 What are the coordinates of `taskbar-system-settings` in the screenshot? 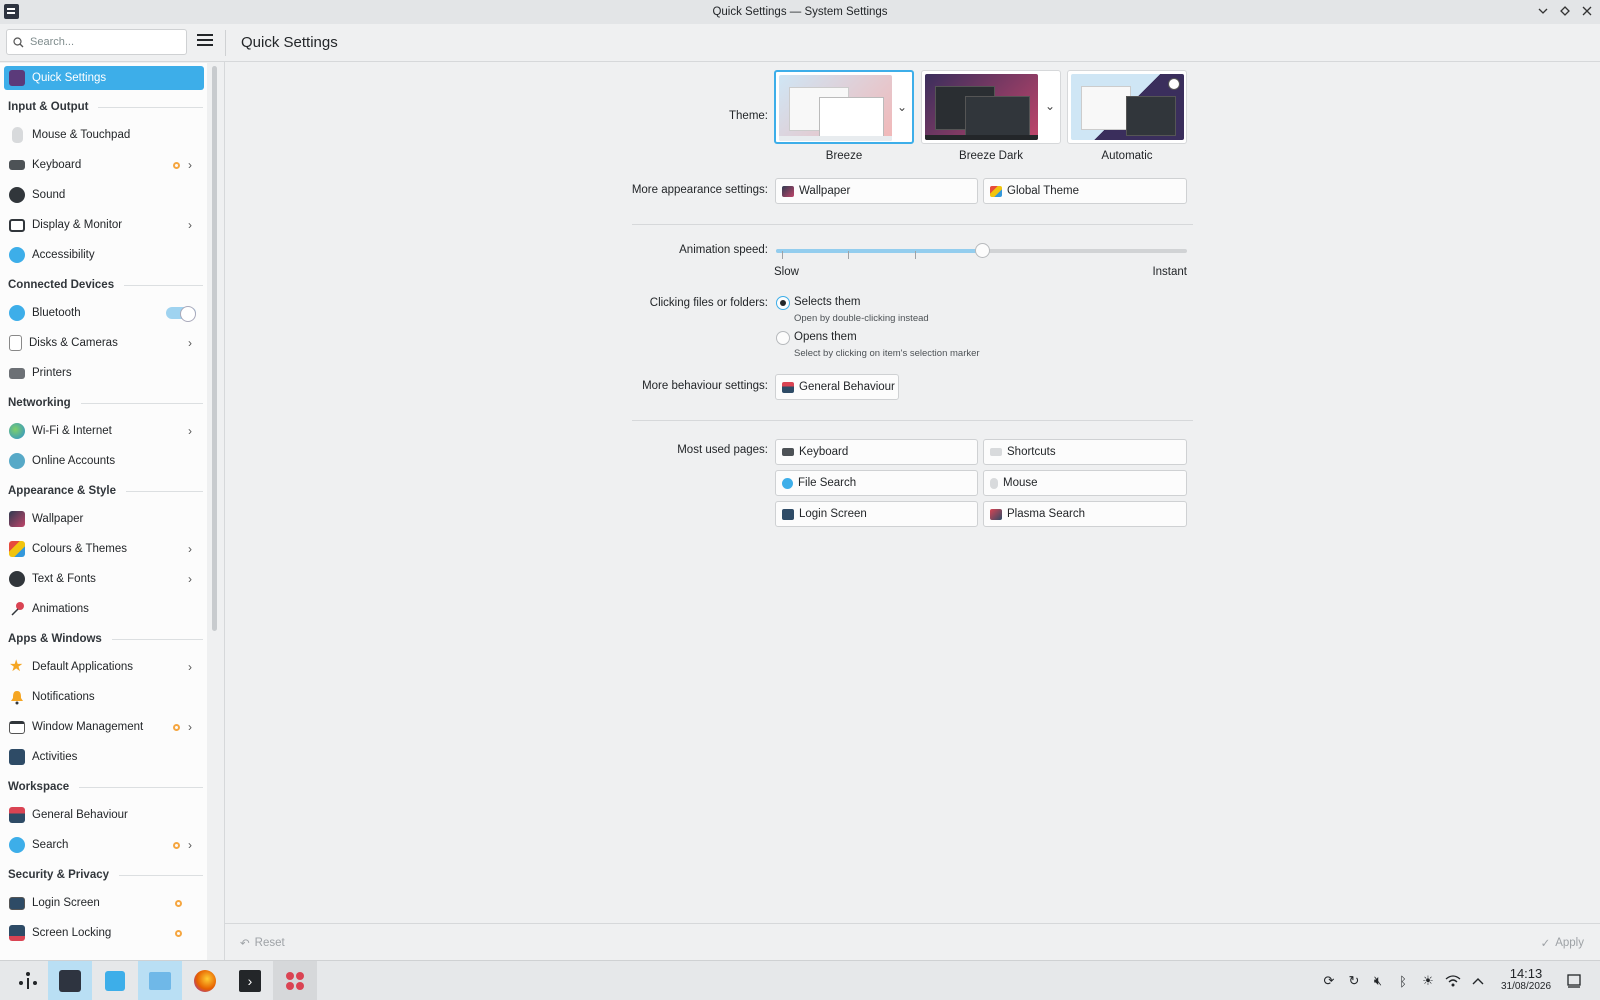 It's located at (70, 980).